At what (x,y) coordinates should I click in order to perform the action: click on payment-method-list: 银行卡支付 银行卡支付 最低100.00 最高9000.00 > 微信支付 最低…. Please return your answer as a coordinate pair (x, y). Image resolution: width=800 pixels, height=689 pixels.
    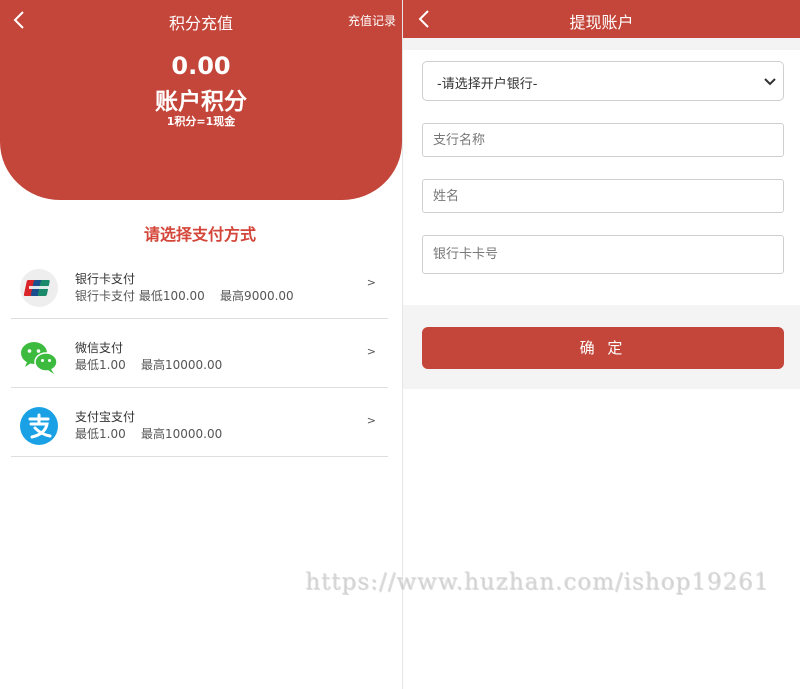
    Looking at the image, I should click on (199, 353).